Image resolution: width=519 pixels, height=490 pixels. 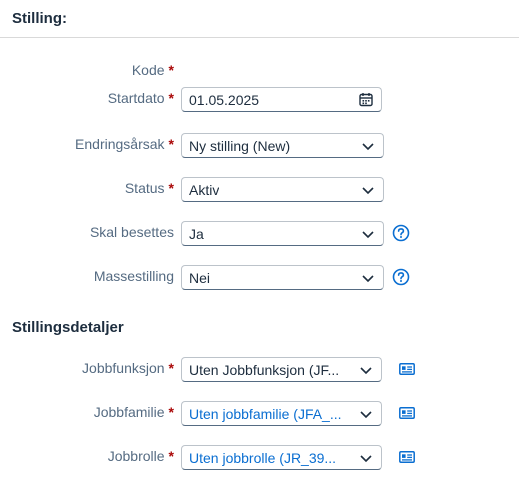 I want to click on startdato-label: Startdato *, so click(x=140, y=98).